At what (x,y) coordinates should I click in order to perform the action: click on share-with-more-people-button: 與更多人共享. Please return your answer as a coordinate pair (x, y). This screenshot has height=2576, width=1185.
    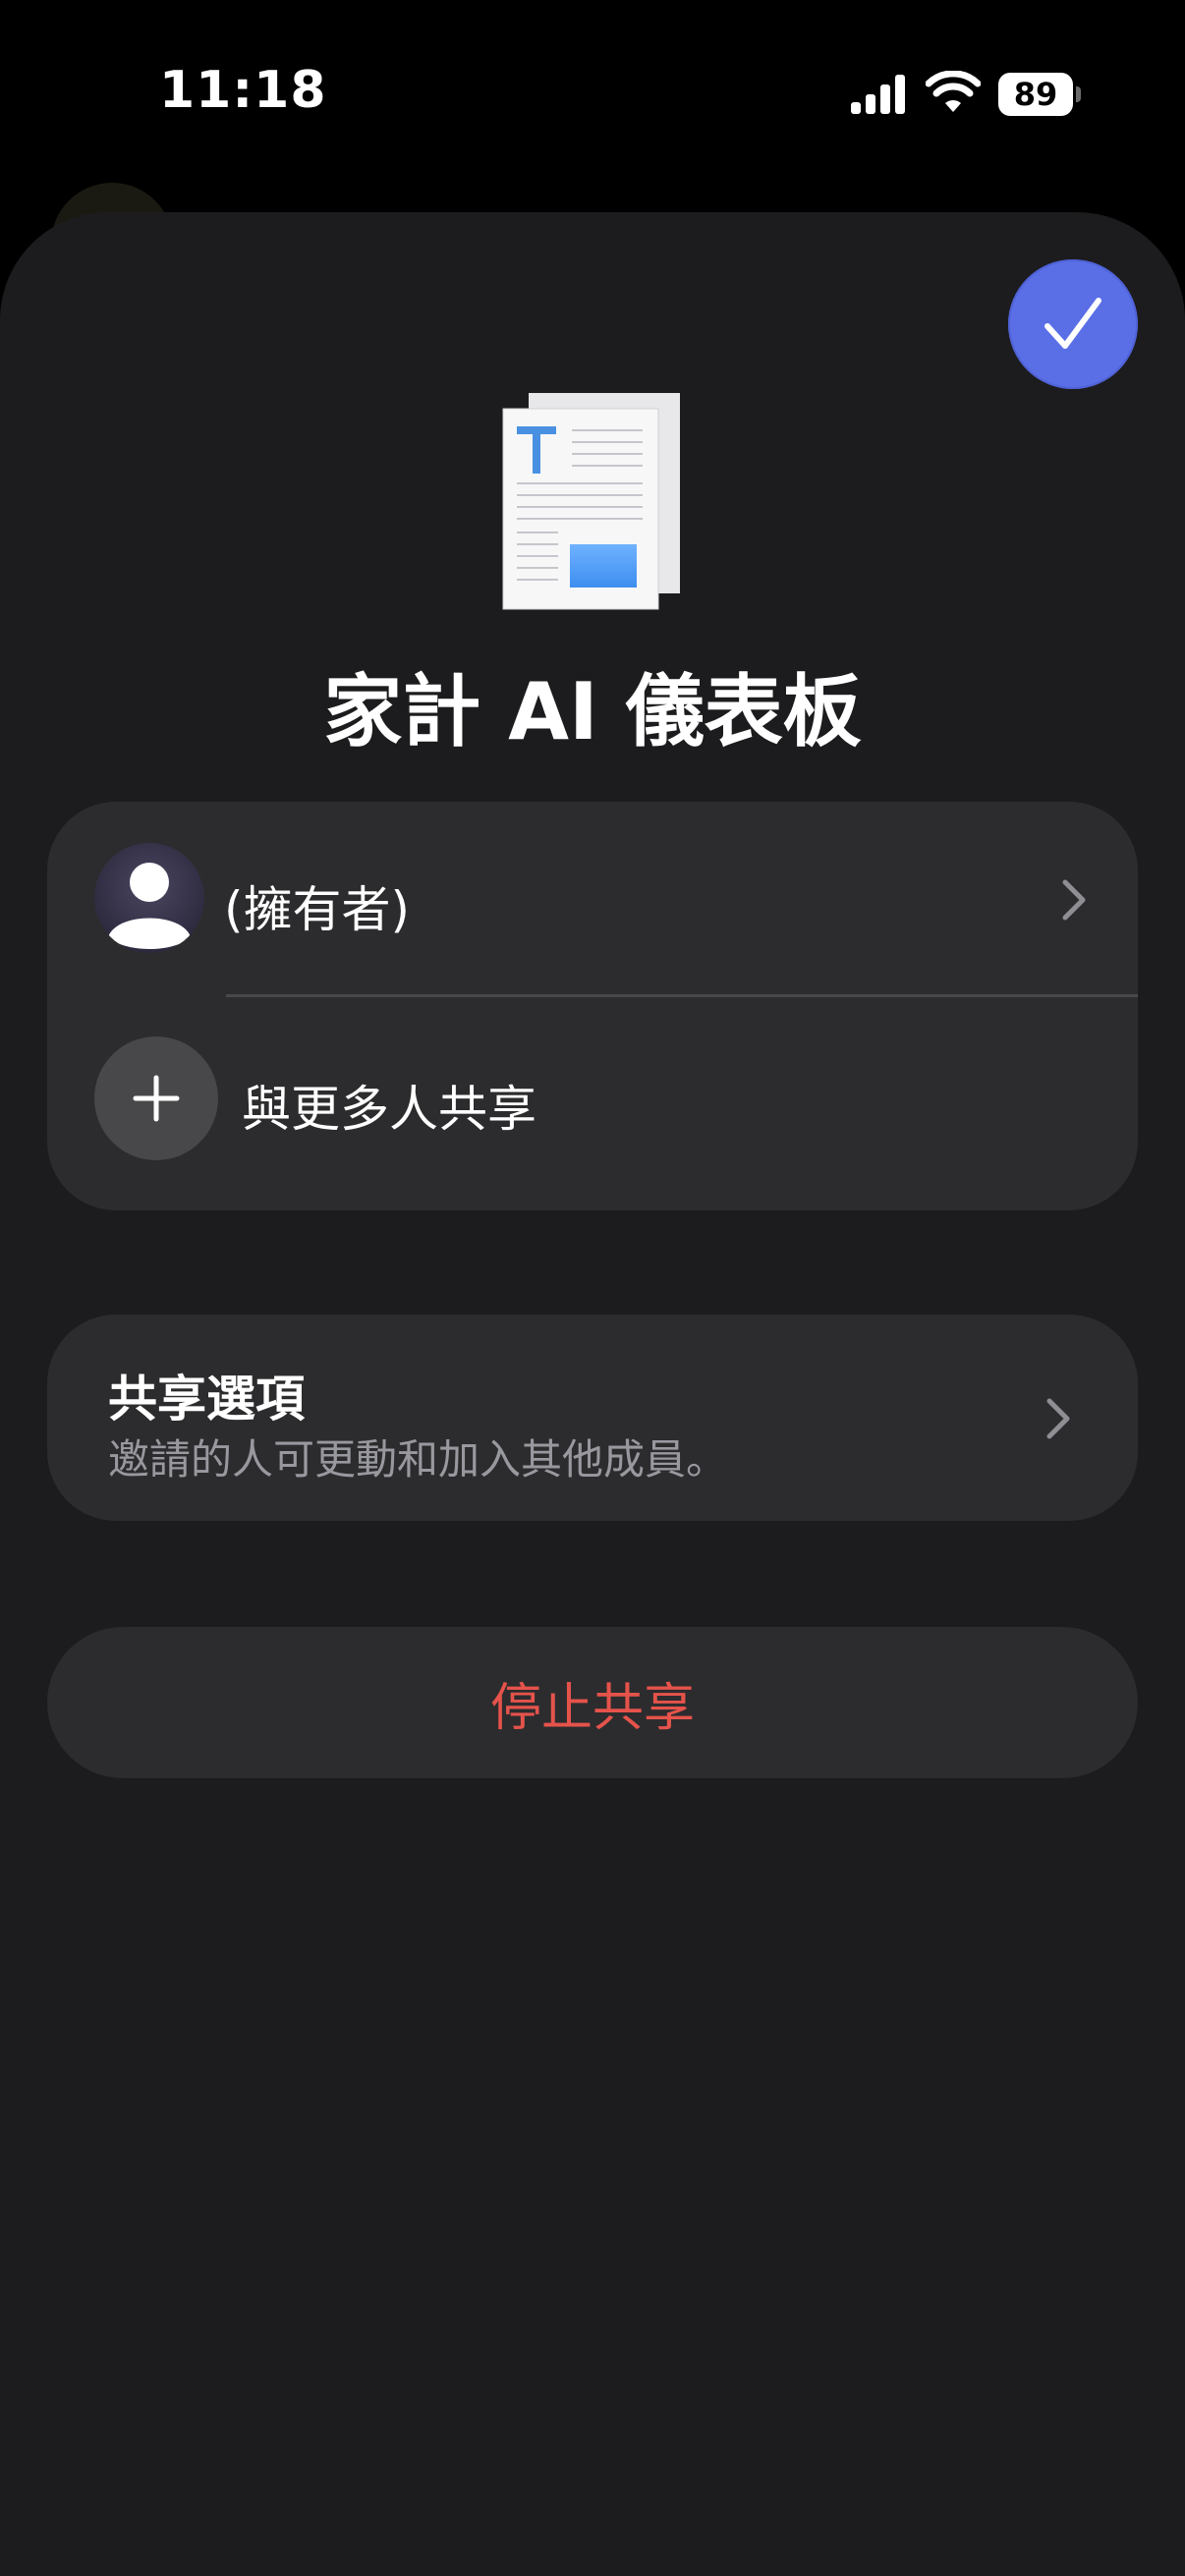
    Looking at the image, I should click on (592, 1103).